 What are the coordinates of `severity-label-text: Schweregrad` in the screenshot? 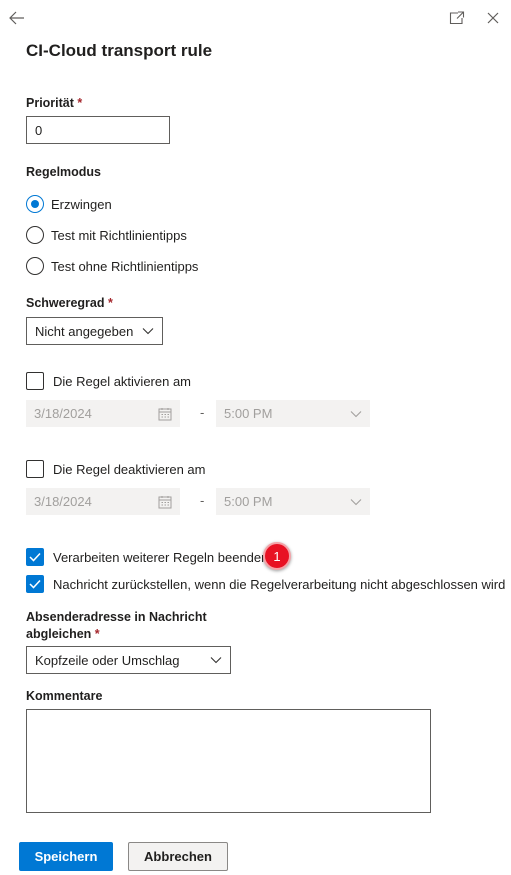 It's located at (65, 303).